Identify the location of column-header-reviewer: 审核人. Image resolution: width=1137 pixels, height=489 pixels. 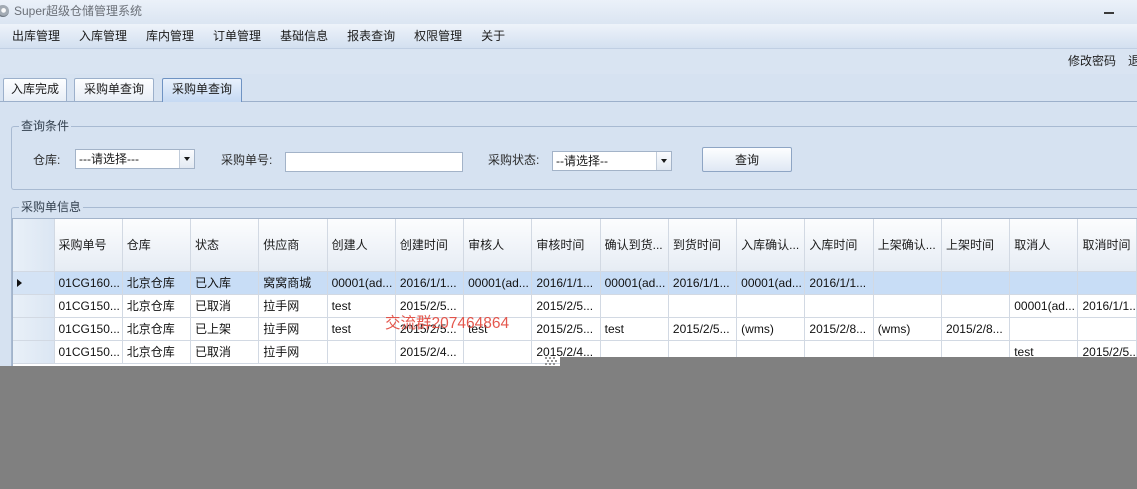
(498, 245).